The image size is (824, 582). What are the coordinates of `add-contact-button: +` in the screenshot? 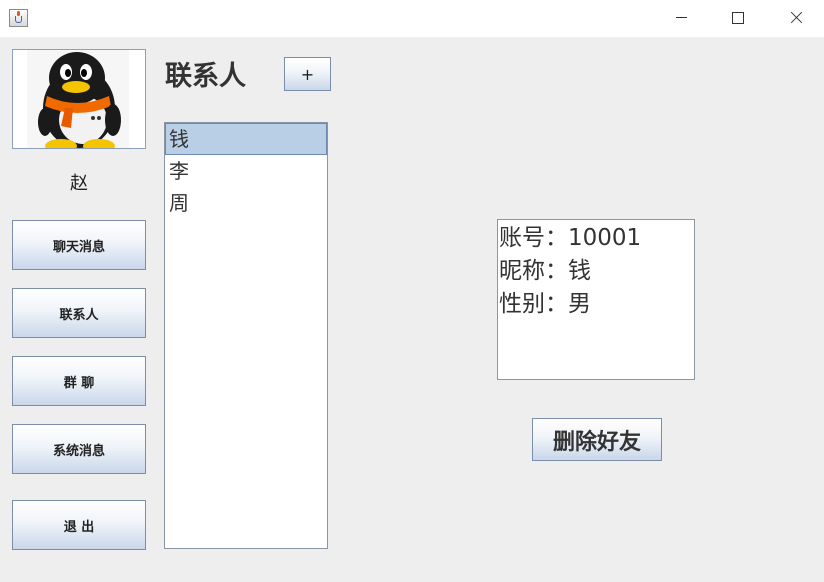 It's located at (307, 74).